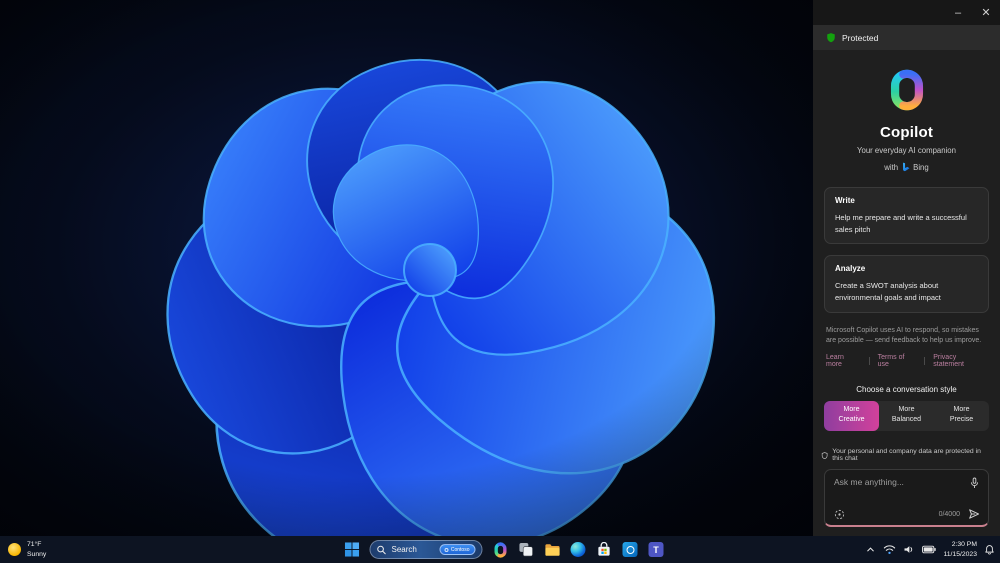 This screenshot has width=1000, height=563. Describe the element at coordinates (843, 361) in the screenshot. I see `learn-more-link: Learn more` at that location.